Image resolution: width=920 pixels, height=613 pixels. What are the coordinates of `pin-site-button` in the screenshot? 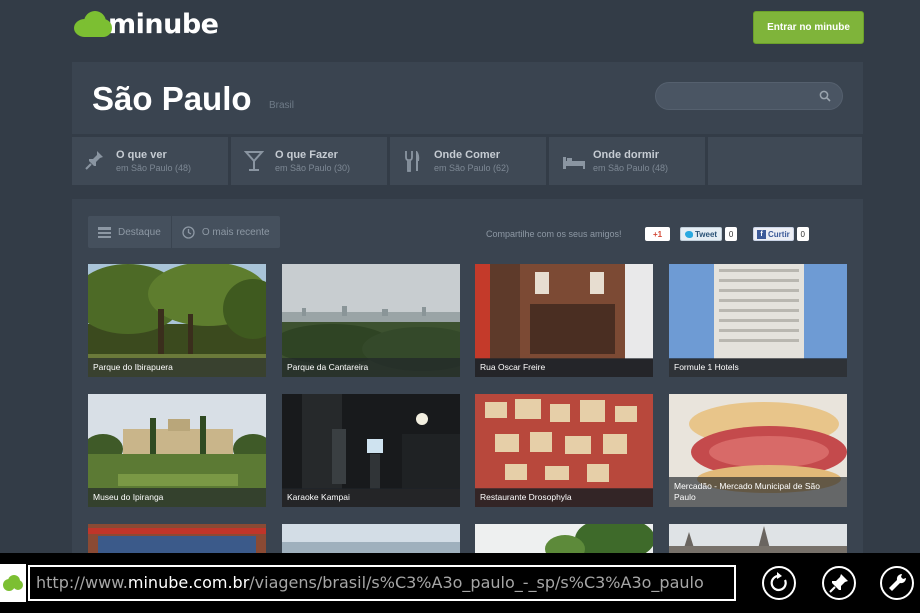 It's located at (839, 583).